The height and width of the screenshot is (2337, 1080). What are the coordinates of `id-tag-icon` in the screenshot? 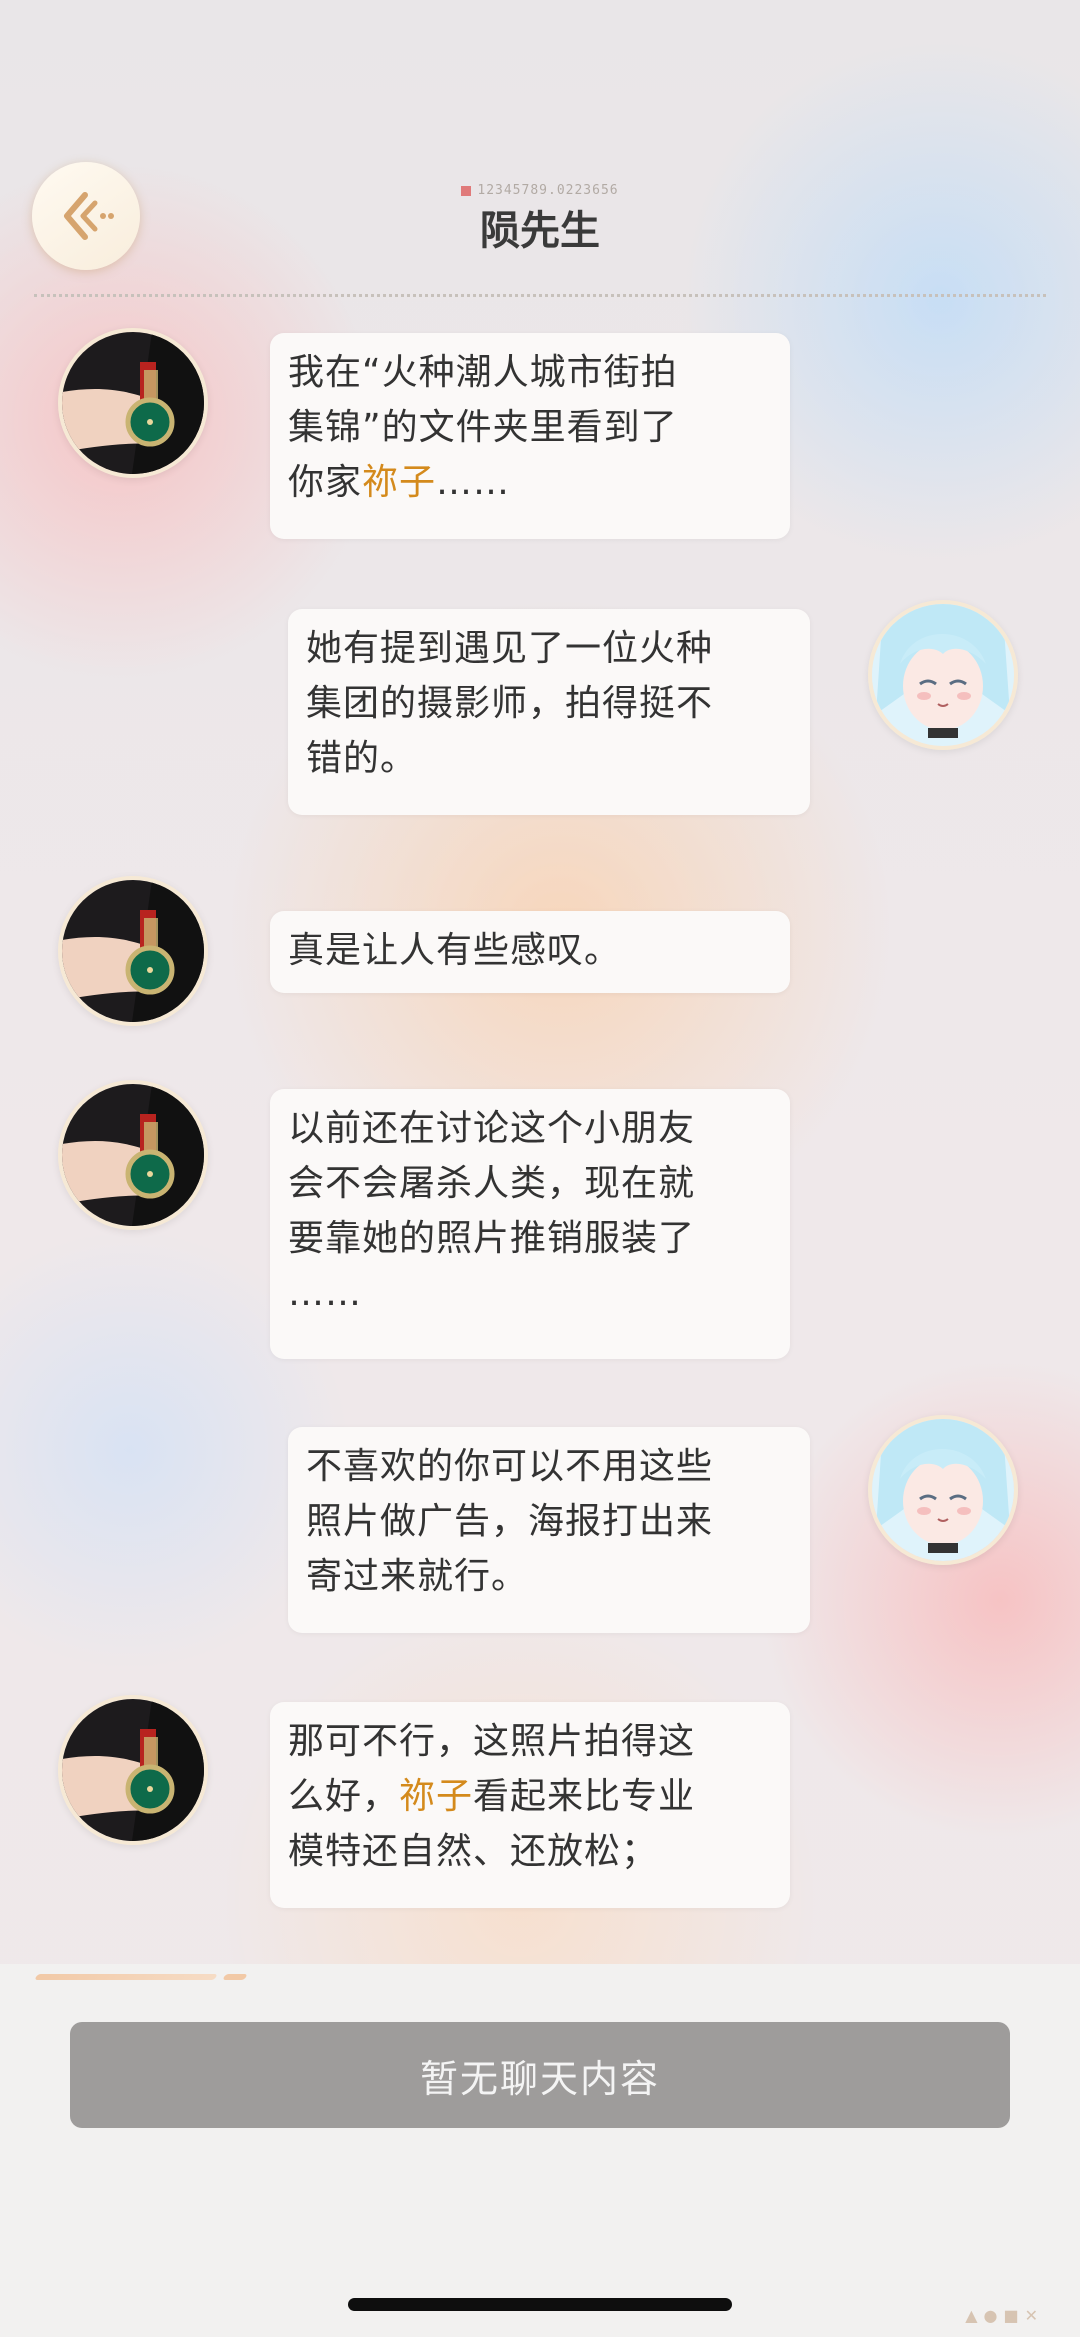 It's located at (466, 190).